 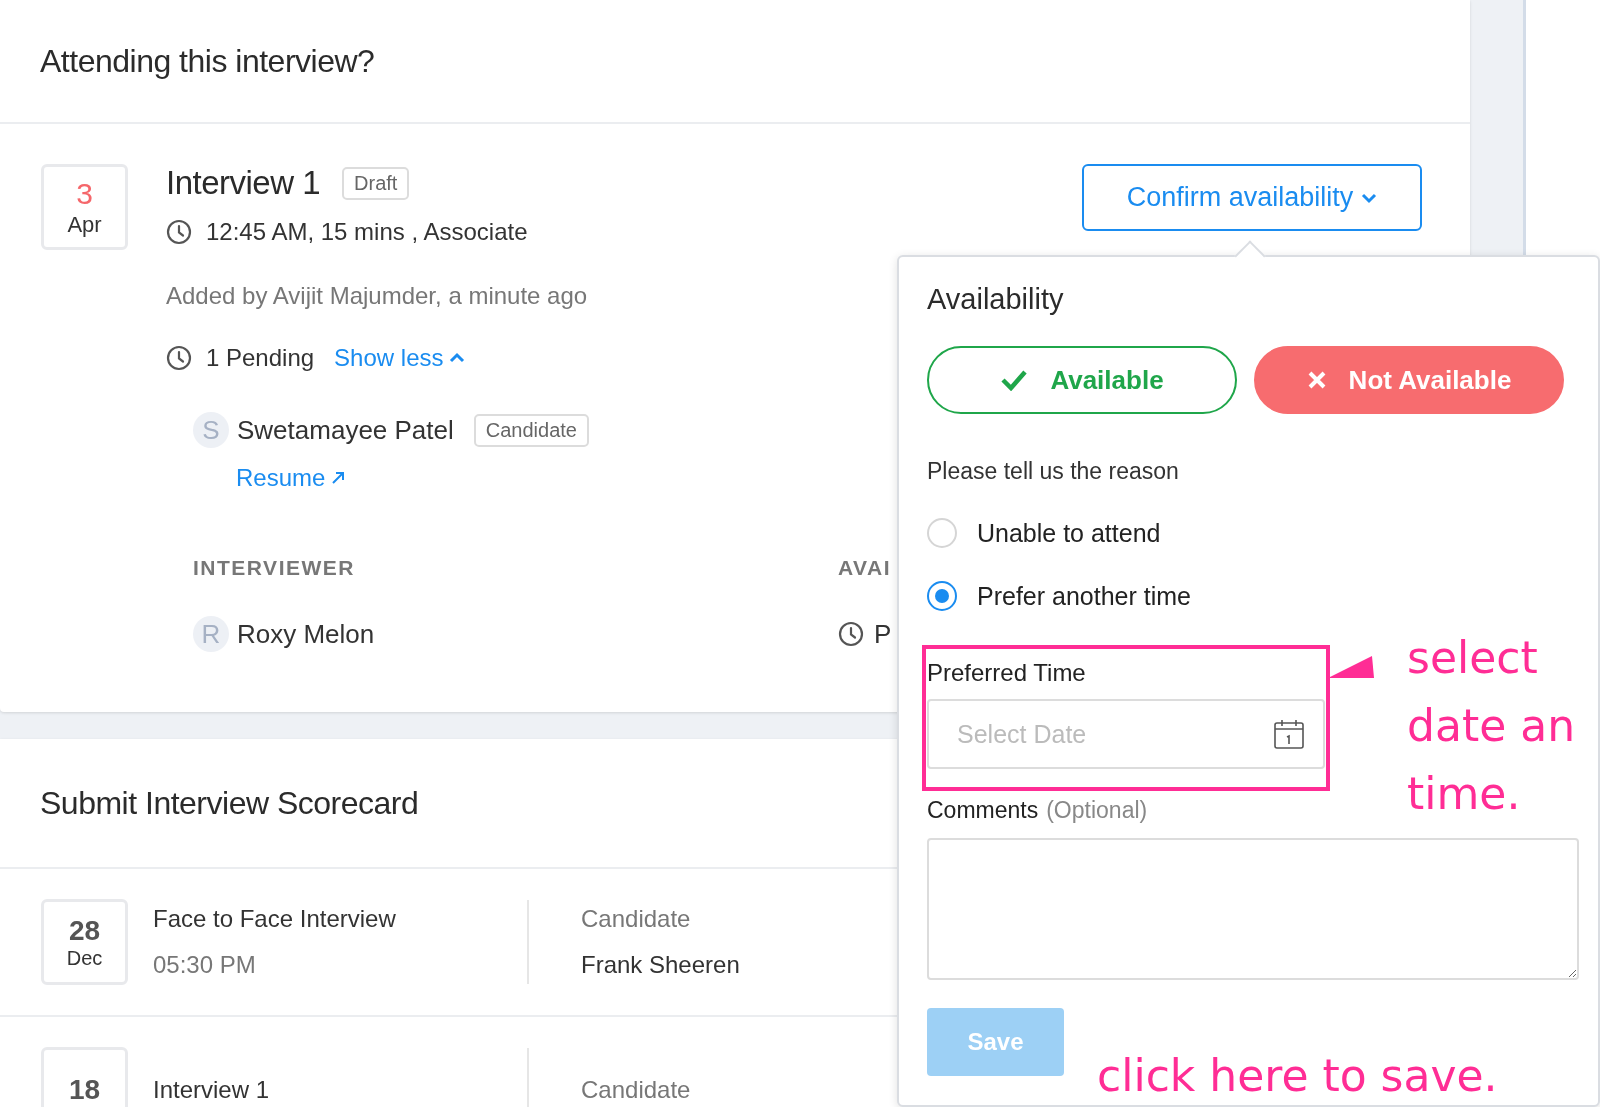 I want to click on resume-link: Resume, so click(x=291, y=478).